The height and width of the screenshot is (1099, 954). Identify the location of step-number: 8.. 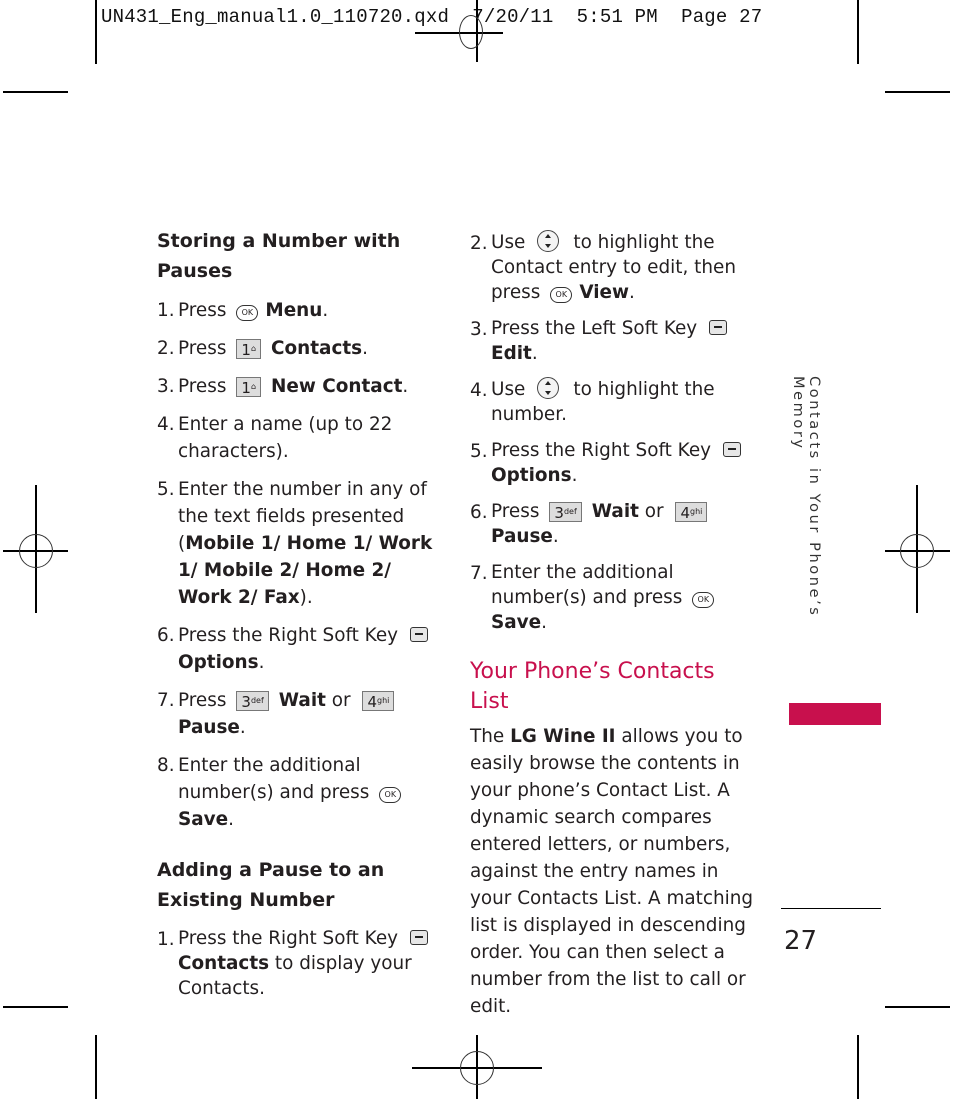
(166, 765).